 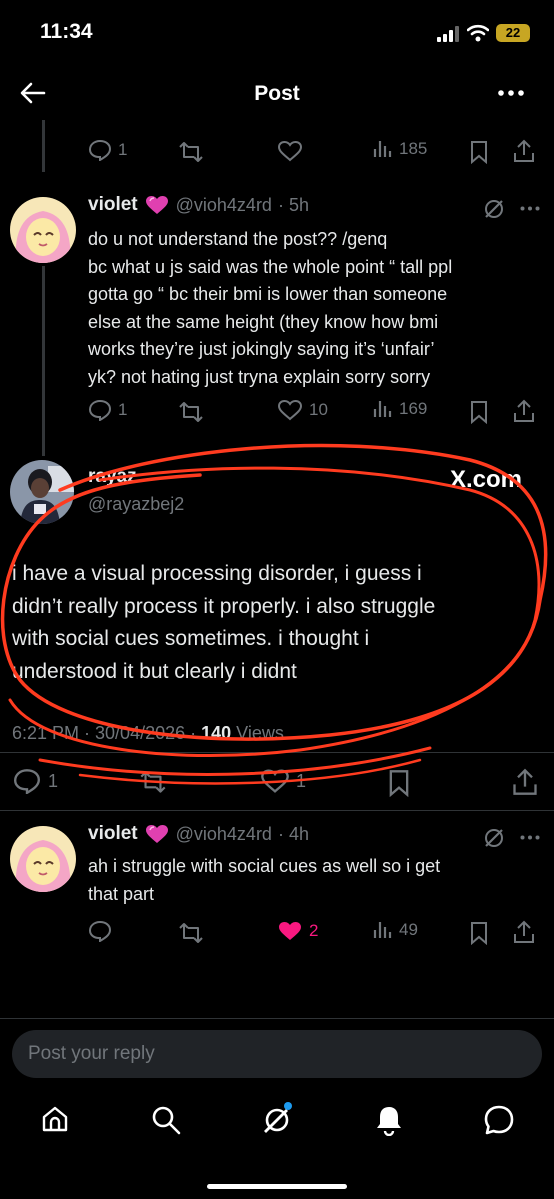 What do you see at coordinates (191, 638) in the screenshot?
I see `tweet-text-line: with social cues sometimes. i thought i` at bounding box center [191, 638].